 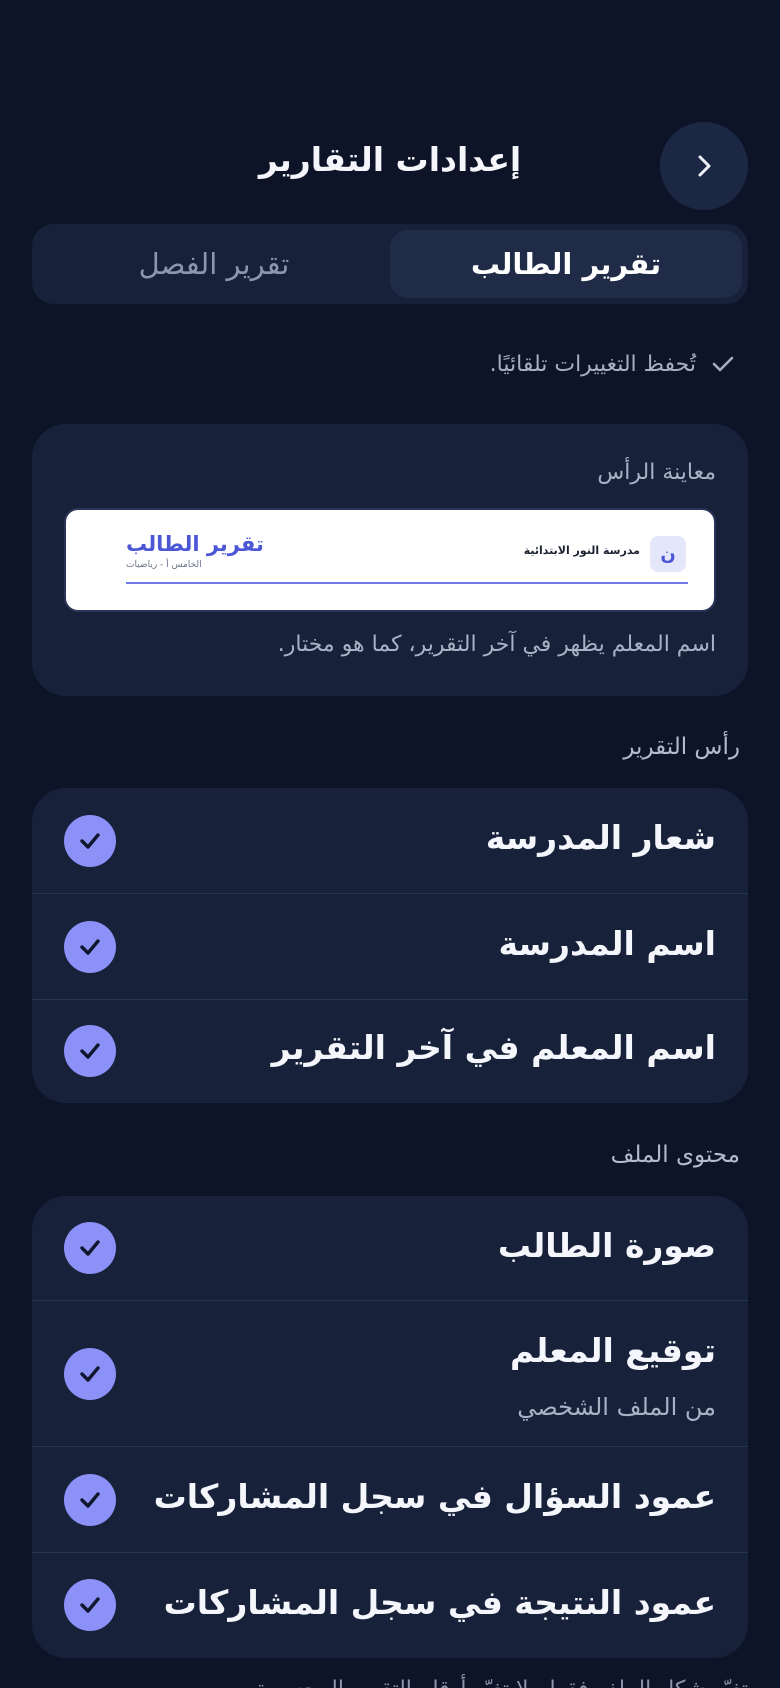 I want to click on section-label-file-content: محتوى الملف, so click(x=675, y=1155).